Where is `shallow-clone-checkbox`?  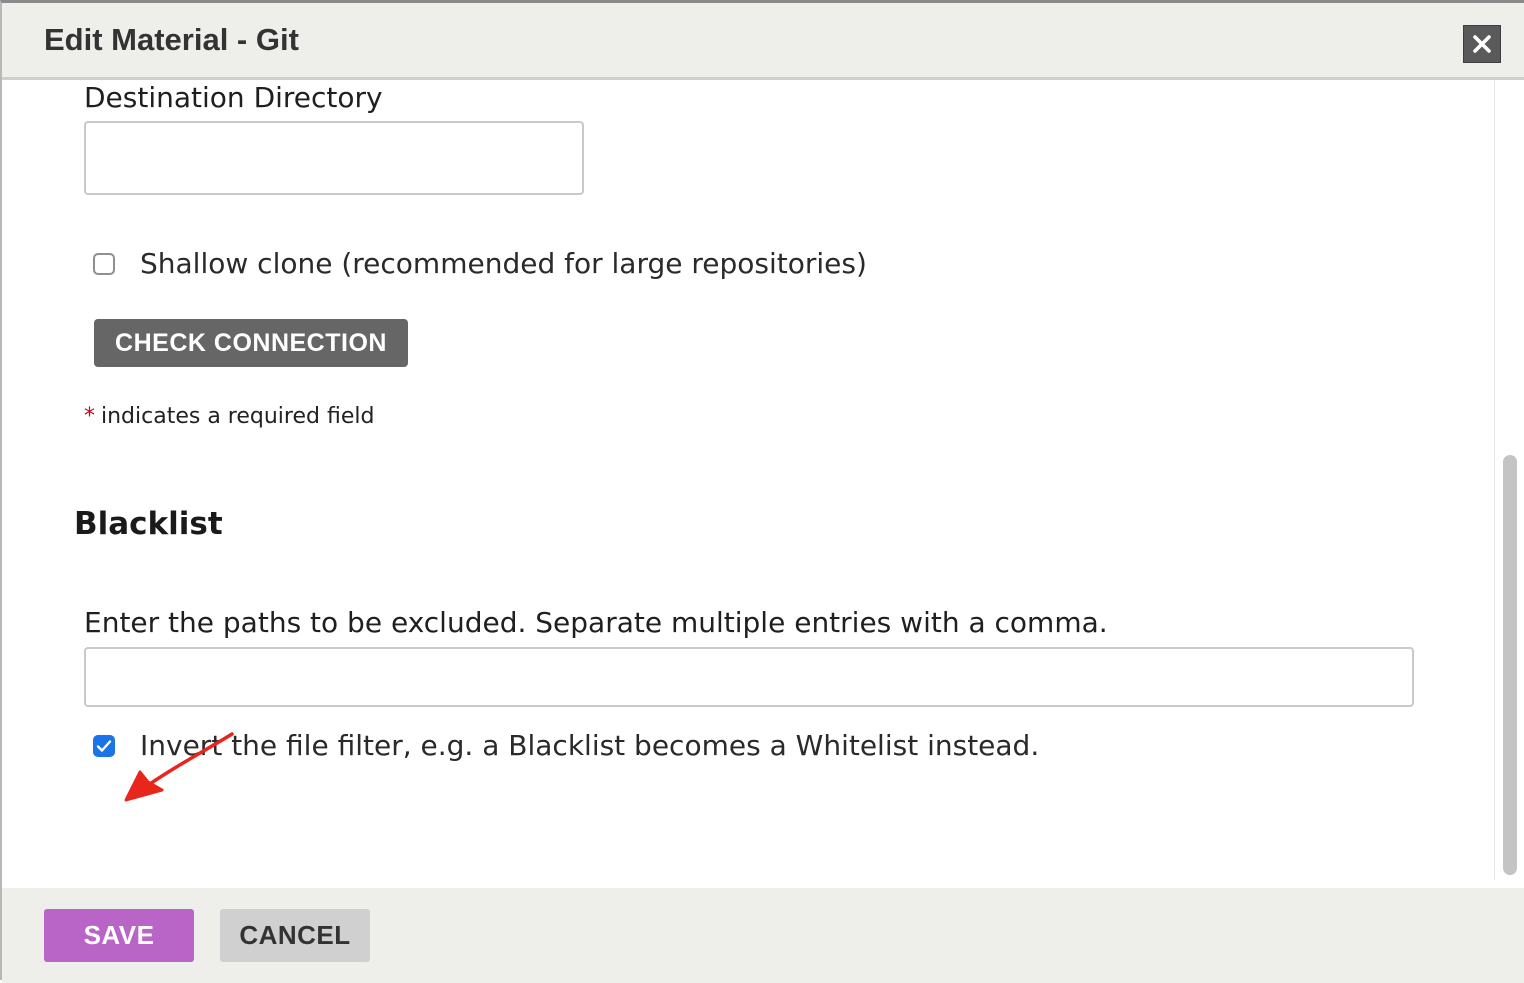
shallow-clone-checkbox is located at coordinates (104, 264).